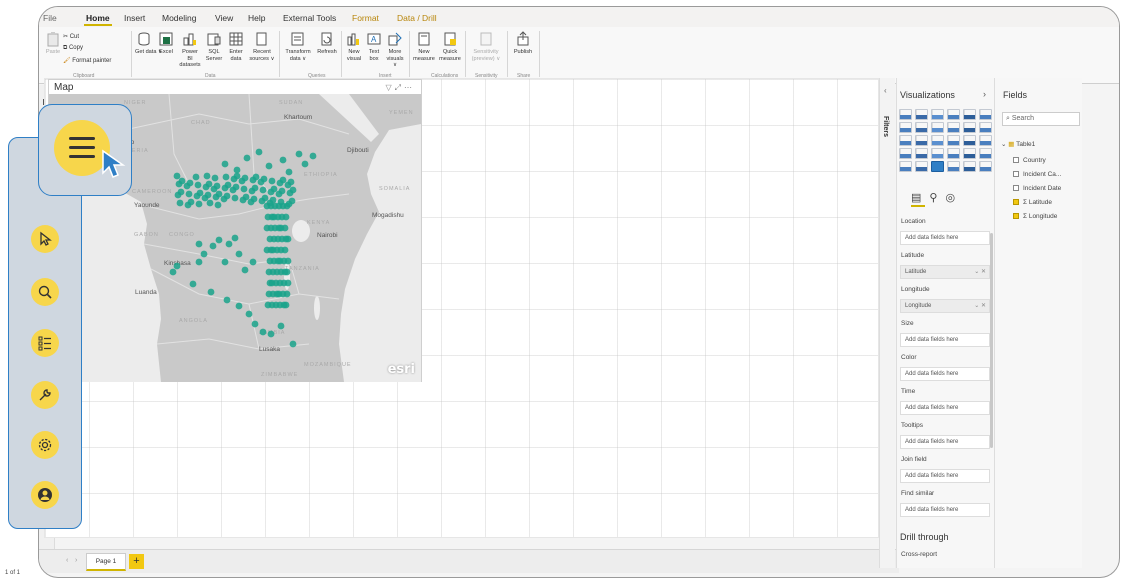 This screenshot has width=1125, height=581. I want to click on menu-data-drill: Data / Drill, so click(417, 18).